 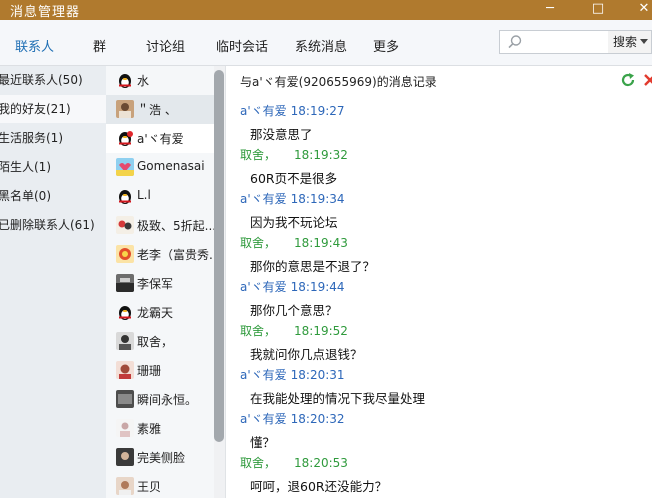 What do you see at coordinates (317, 199) in the screenshot?
I see `message-time: 18:19:34` at bounding box center [317, 199].